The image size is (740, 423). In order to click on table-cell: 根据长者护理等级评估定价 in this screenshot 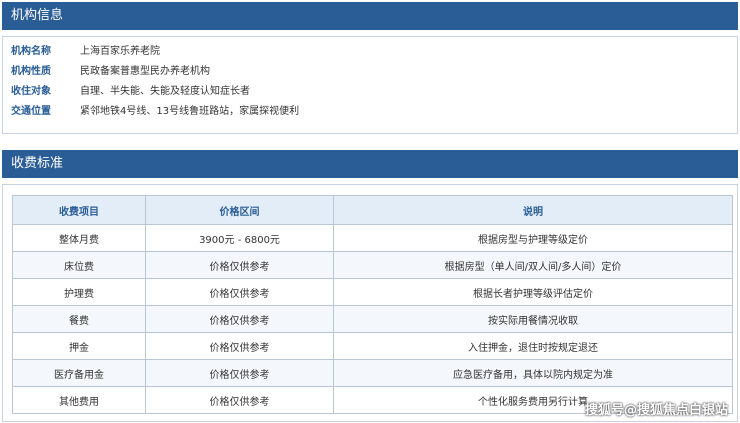, I will do `click(533, 292)`.